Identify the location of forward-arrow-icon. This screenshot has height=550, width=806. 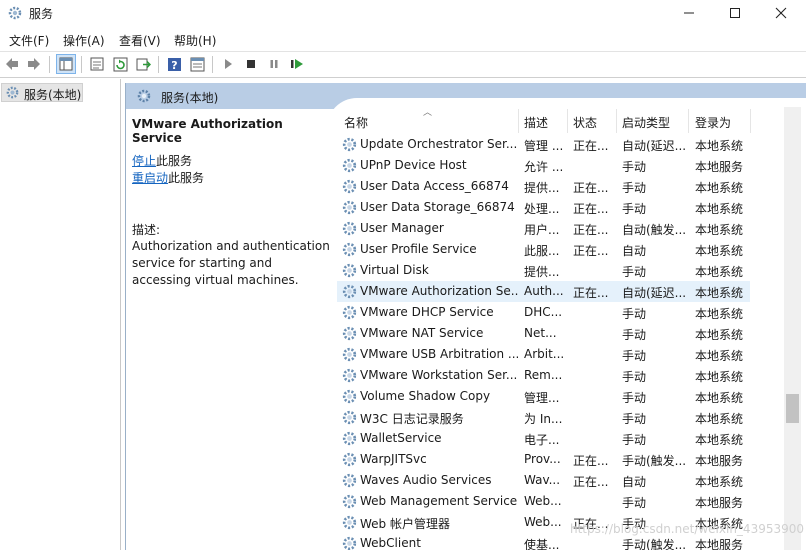
(34, 64).